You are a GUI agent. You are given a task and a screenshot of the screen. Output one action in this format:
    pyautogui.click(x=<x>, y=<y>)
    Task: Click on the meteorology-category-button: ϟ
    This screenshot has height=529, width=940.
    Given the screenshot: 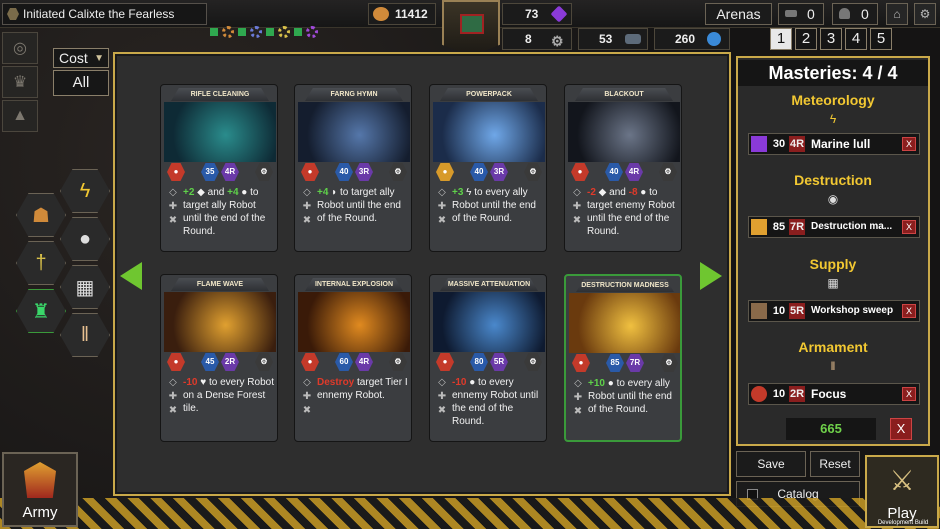 What is the action you would take?
    pyautogui.click(x=85, y=191)
    